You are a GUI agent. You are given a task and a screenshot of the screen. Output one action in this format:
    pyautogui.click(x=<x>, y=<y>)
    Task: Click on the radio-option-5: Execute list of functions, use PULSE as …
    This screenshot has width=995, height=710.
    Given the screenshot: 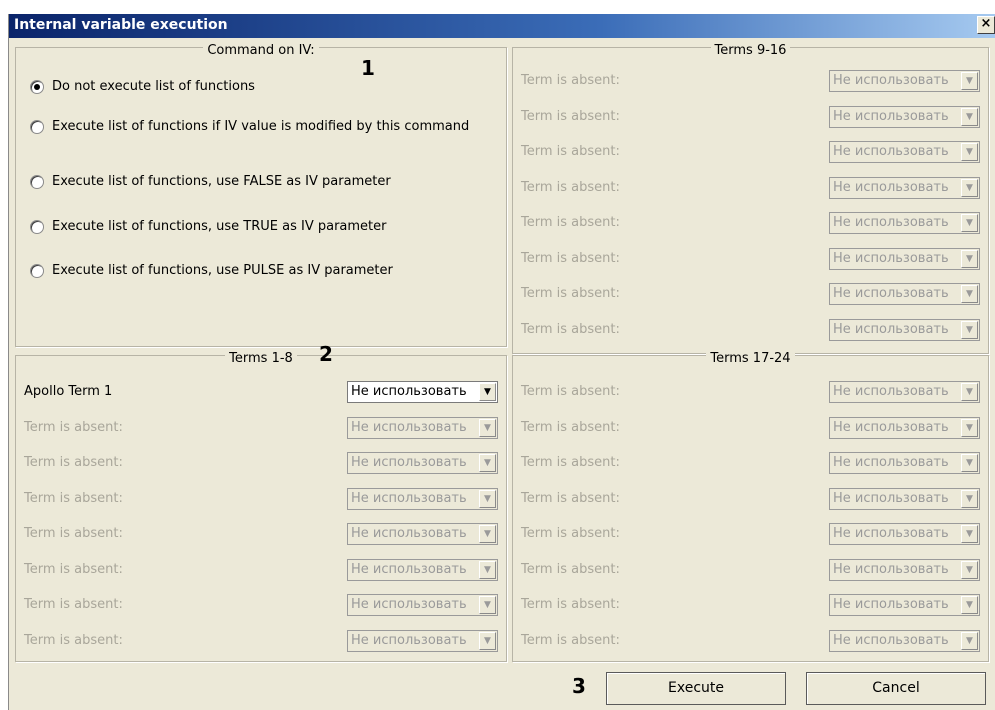 What is the action you would take?
    pyautogui.click(x=250, y=271)
    